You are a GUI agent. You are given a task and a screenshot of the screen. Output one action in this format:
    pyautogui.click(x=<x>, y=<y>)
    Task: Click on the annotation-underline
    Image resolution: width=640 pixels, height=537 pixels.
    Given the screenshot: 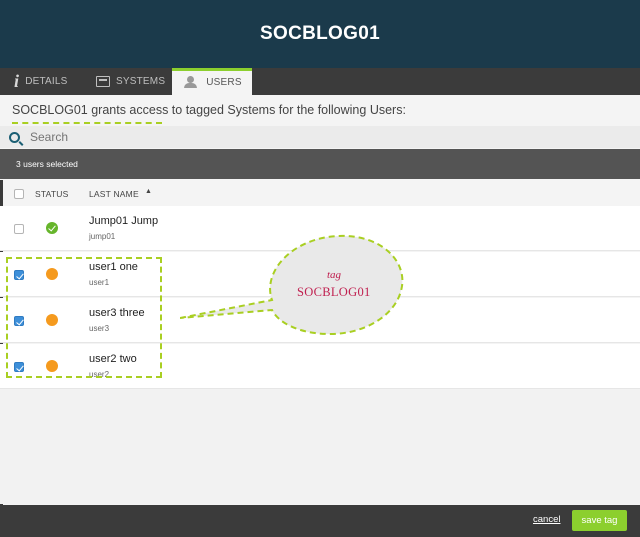 What is the action you would take?
    pyautogui.click(x=87, y=123)
    